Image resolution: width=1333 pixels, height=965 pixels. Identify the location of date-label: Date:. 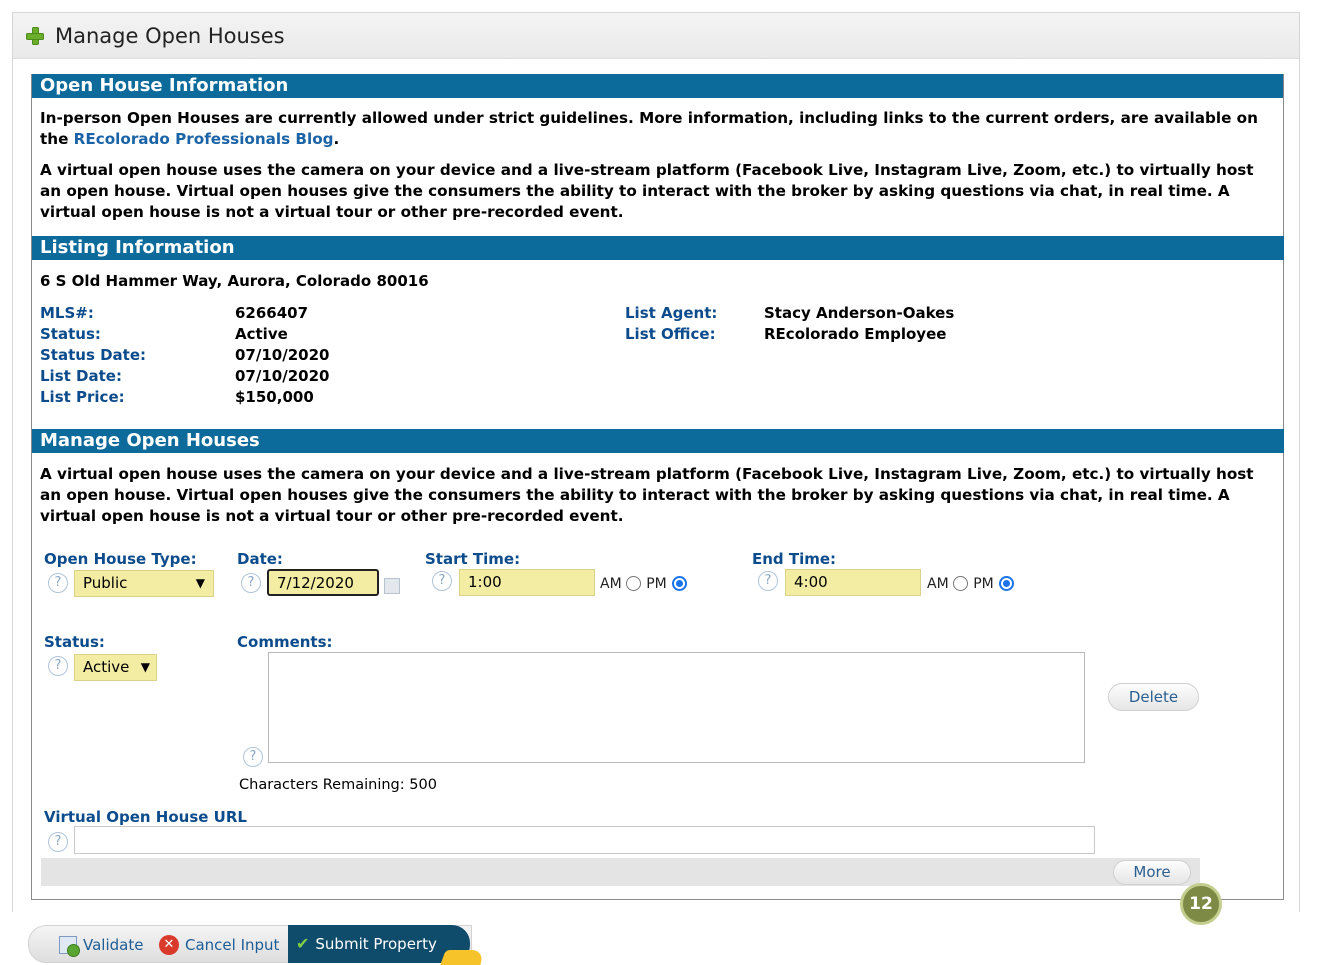
(260, 559).